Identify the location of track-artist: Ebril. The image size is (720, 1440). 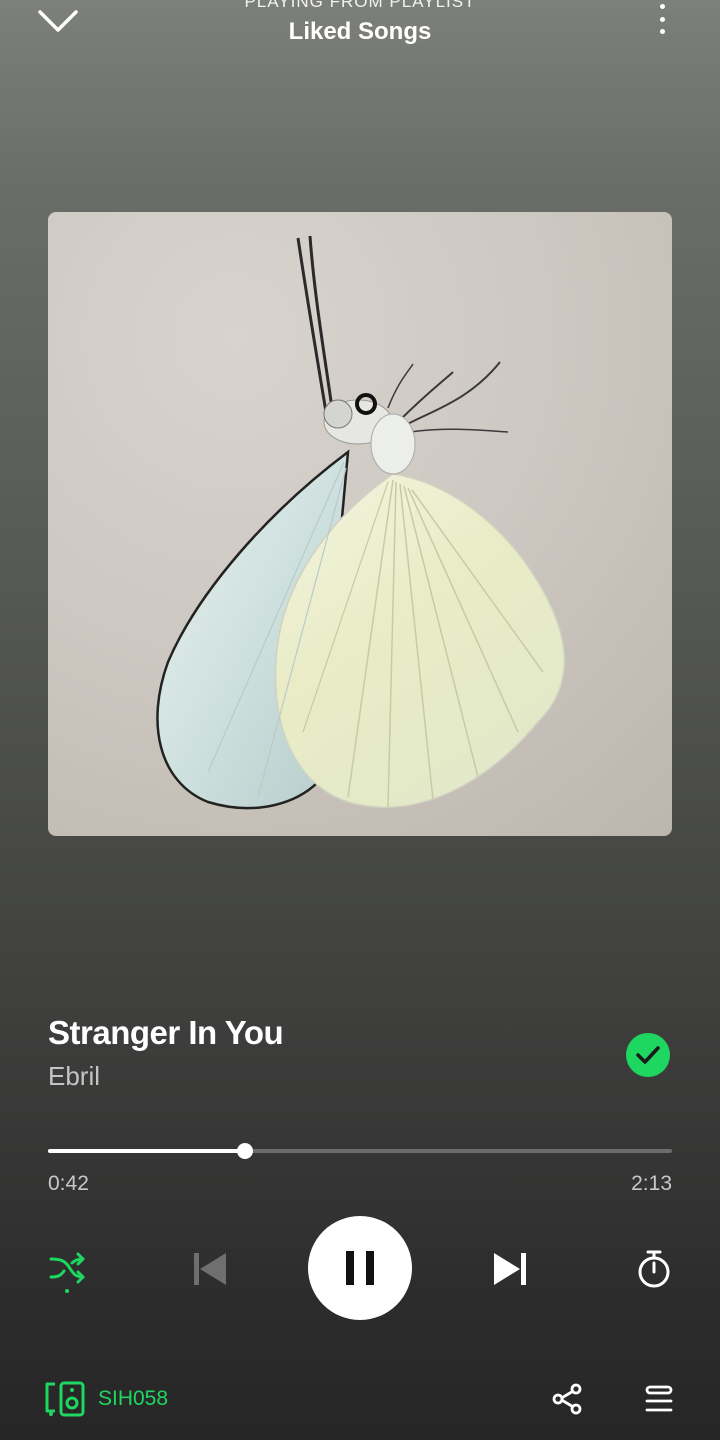
(74, 1076).